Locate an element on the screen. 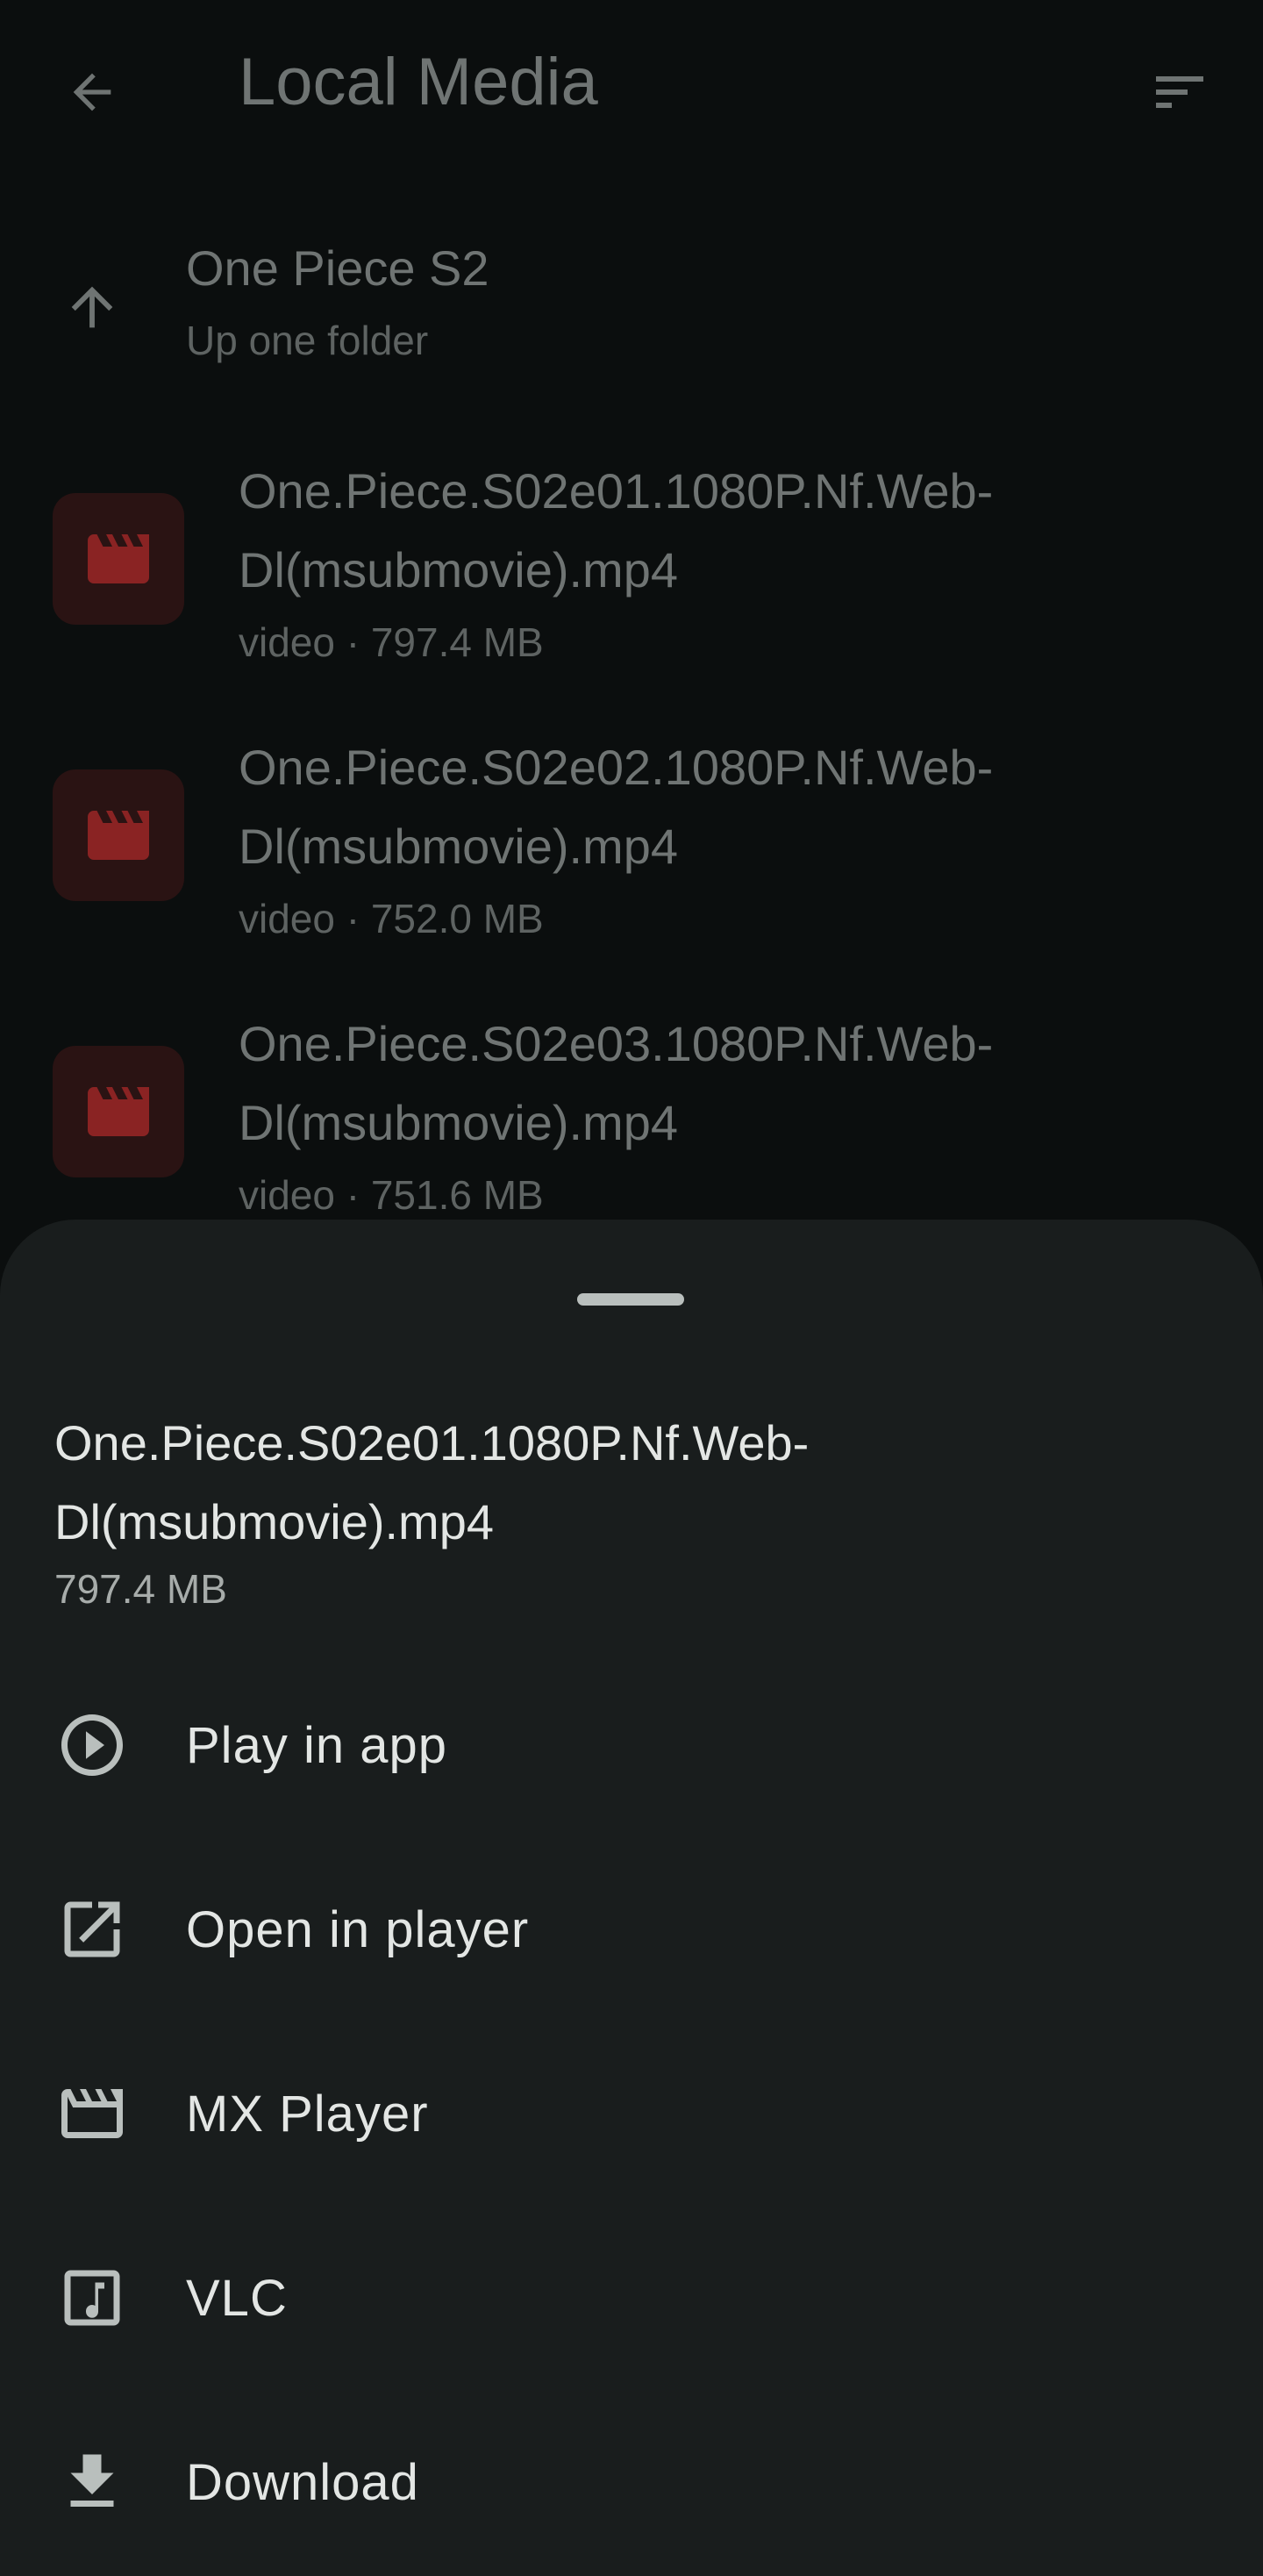  action-label: VLC is located at coordinates (237, 2298).